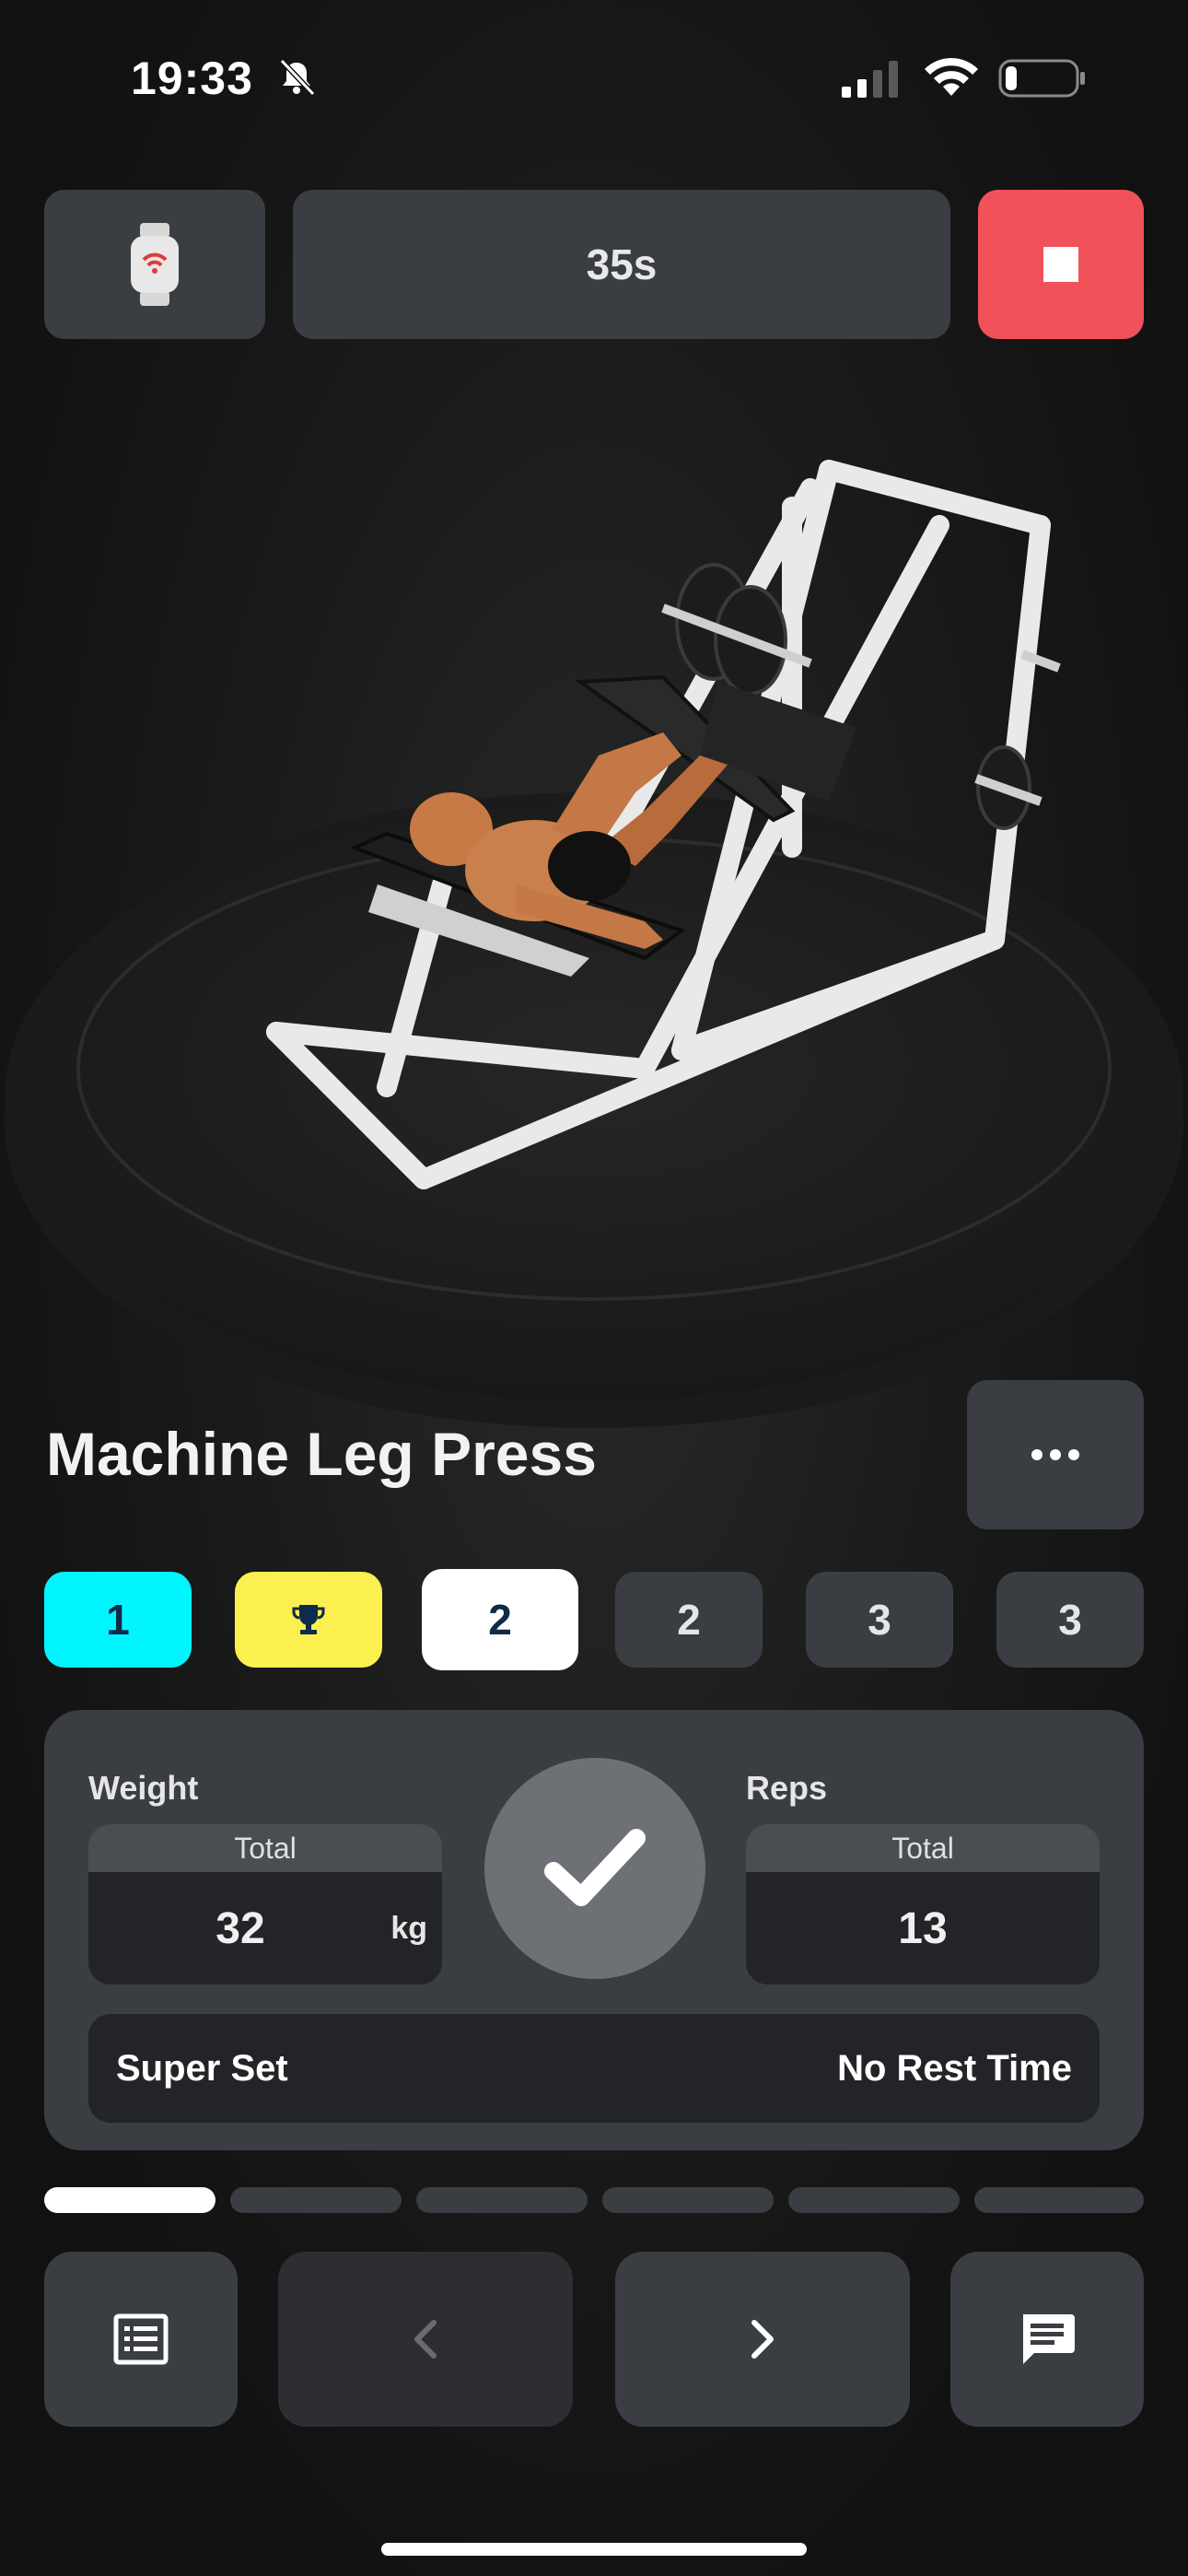 This screenshot has height=2576, width=1188. I want to click on reps-field: Total 13, so click(923, 1905).